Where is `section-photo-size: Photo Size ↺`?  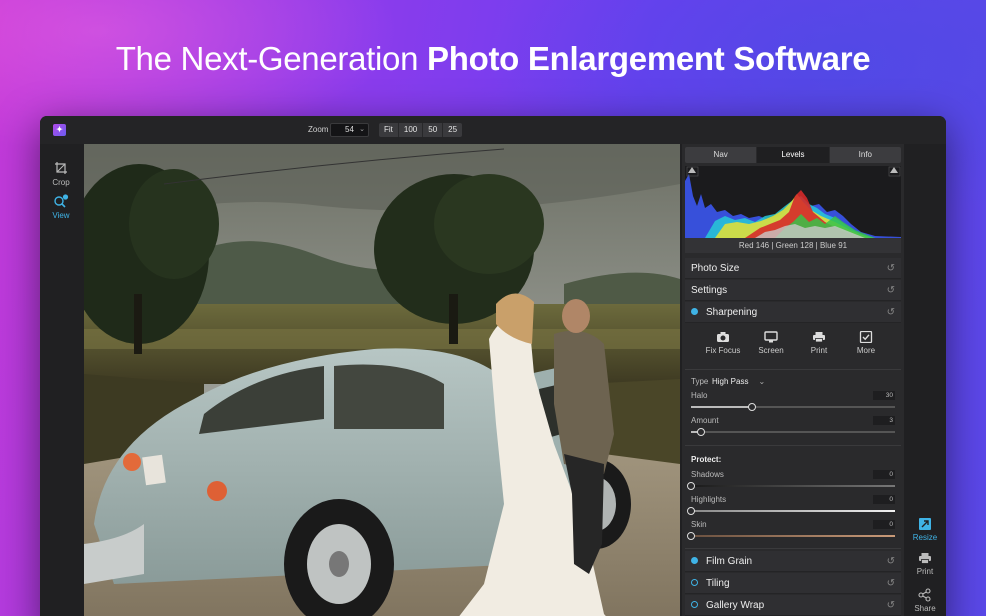
section-photo-size: Photo Size ↺ is located at coordinates (793, 268).